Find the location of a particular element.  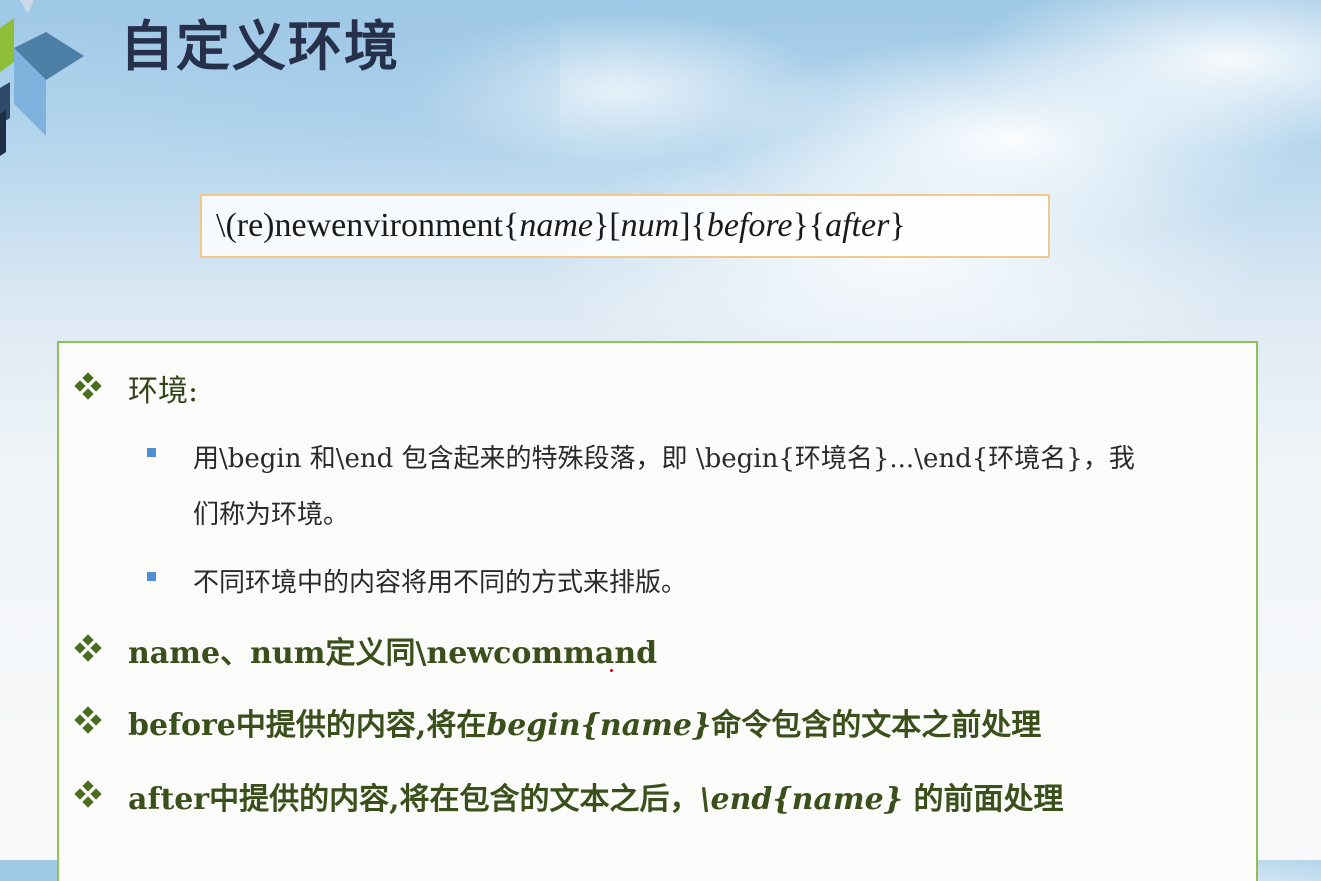

syntax-brace: } is located at coordinates (897, 225).